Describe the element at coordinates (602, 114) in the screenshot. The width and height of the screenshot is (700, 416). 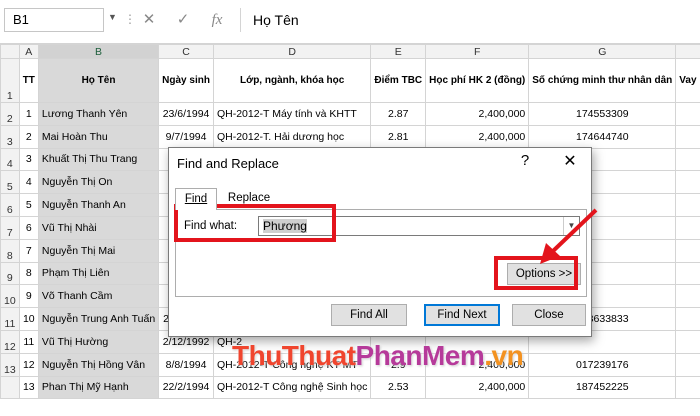
I see `cell: 174553309` at that location.